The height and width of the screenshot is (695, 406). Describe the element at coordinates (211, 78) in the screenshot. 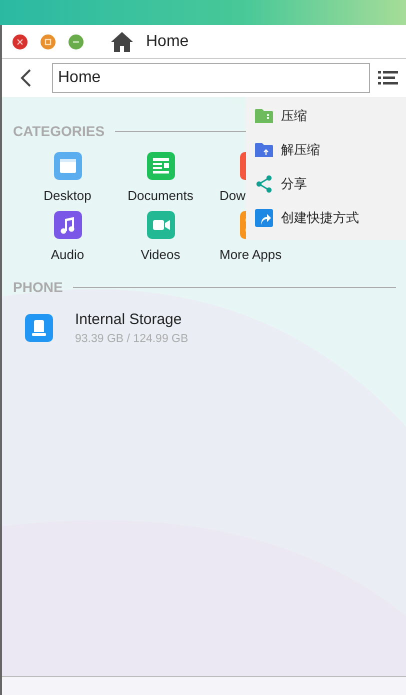

I see `path-field: Home` at that location.